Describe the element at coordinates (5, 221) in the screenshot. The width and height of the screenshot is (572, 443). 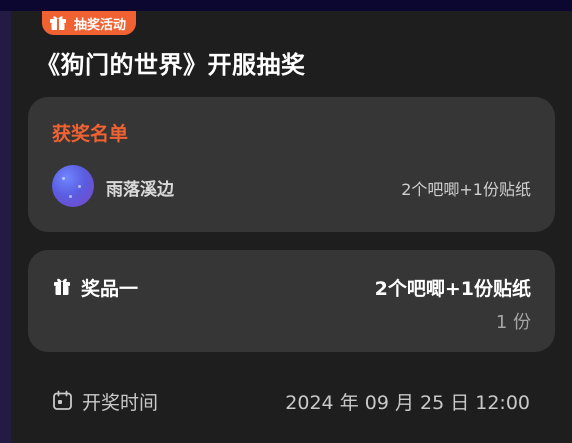
I see `left-edge-strip` at that location.